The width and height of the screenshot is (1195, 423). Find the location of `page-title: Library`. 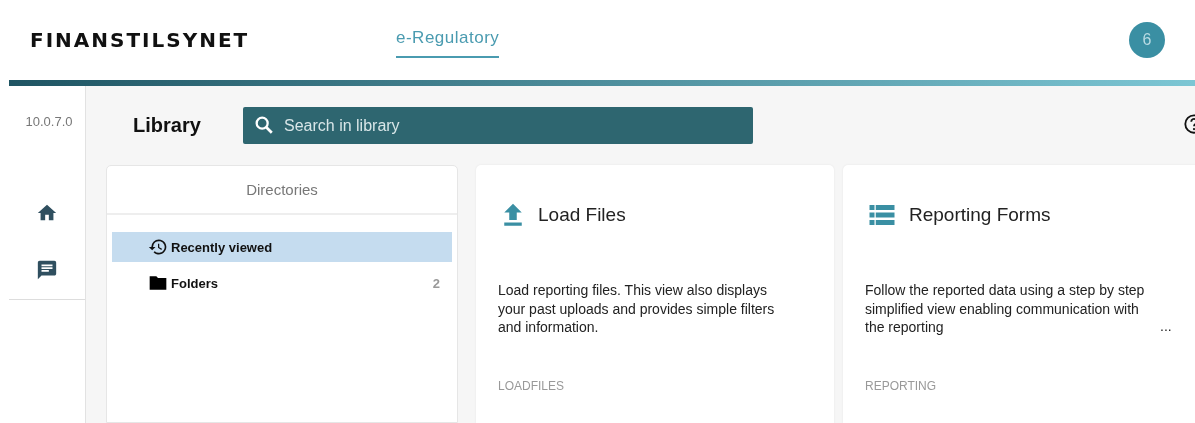

page-title: Library is located at coordinates (167, 126).